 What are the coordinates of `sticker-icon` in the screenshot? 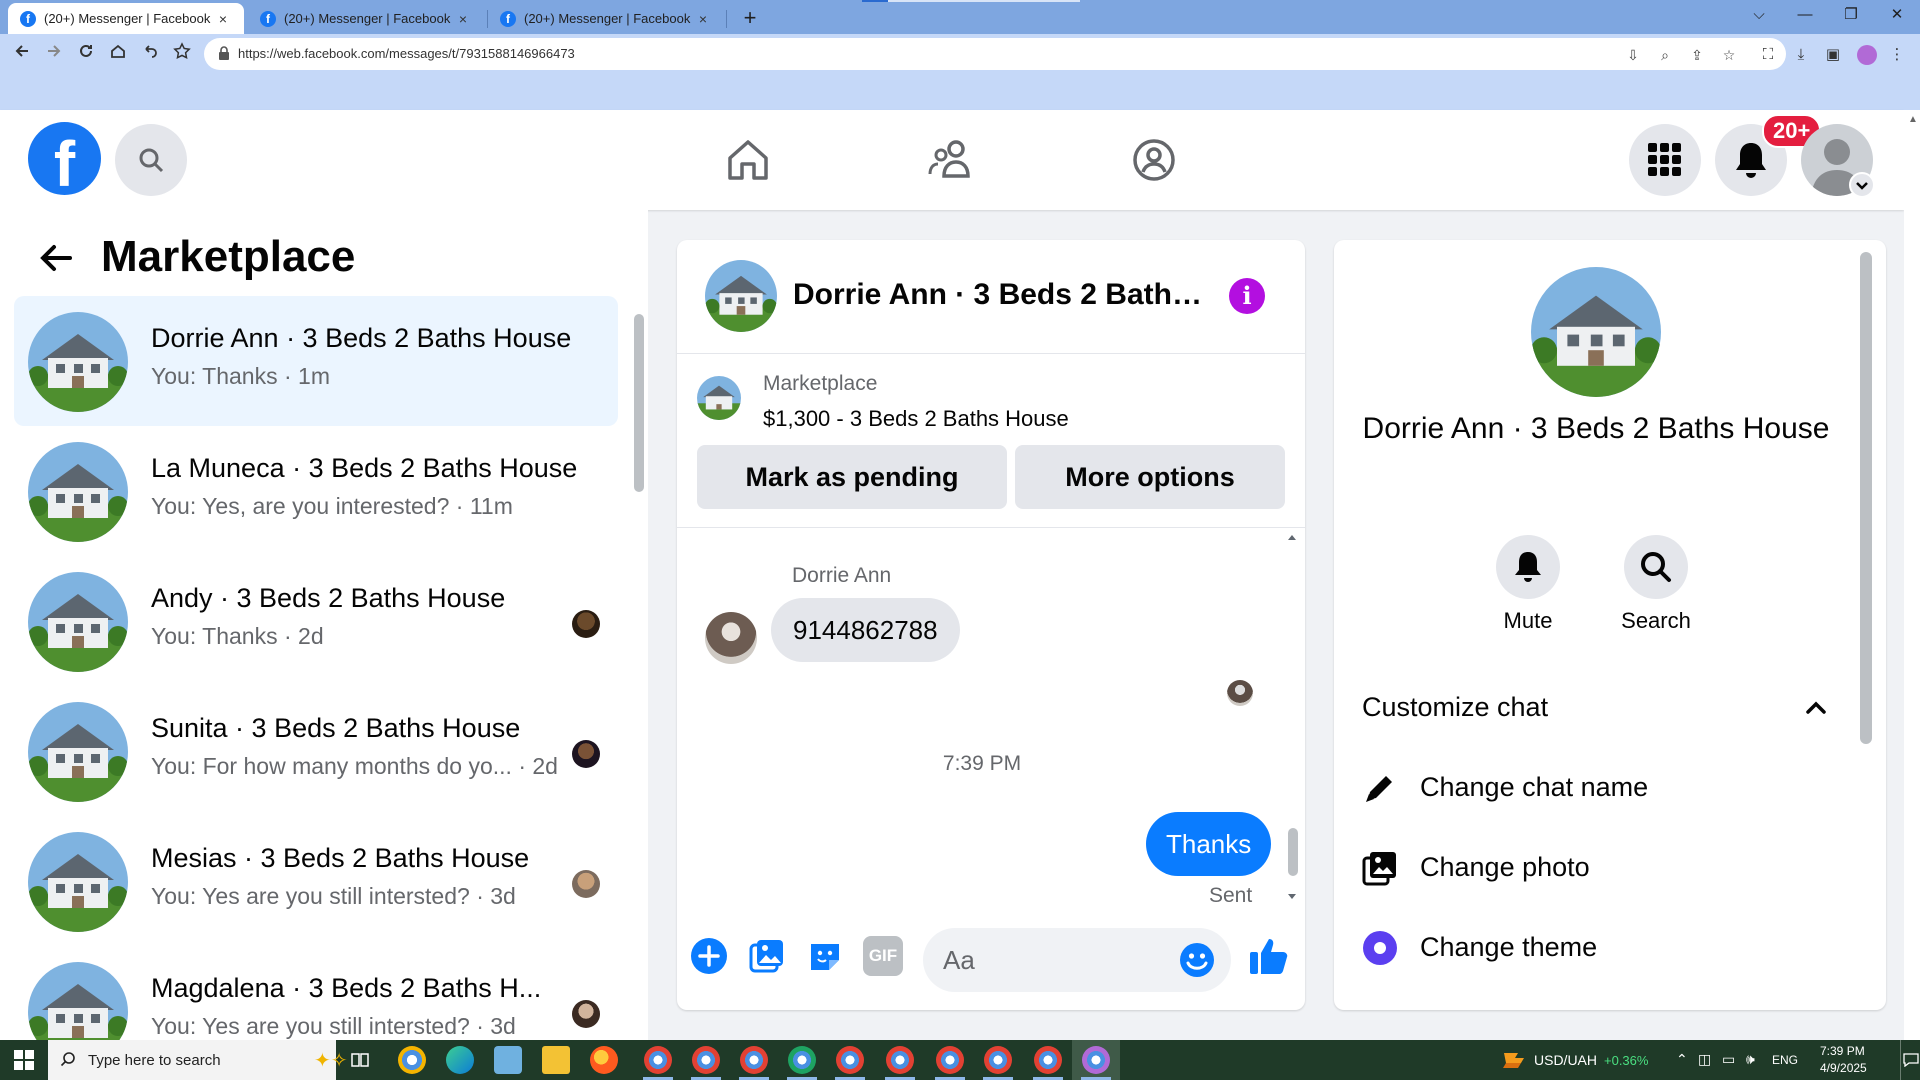 It's located at (825, 956).